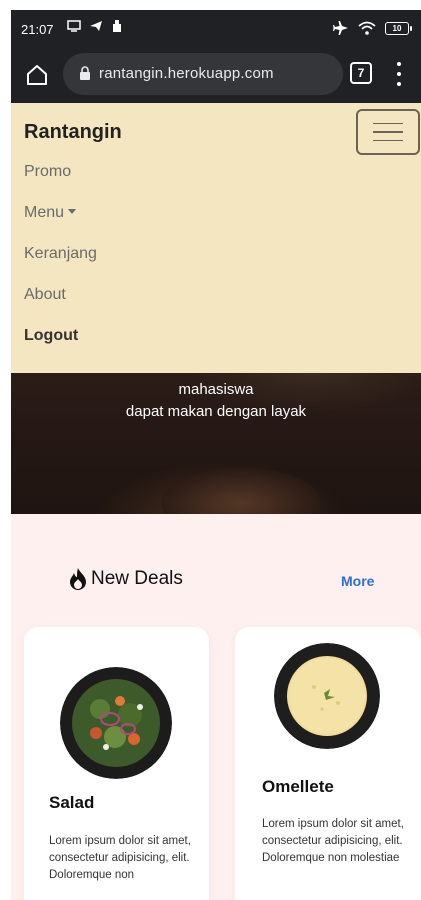  What do you see at coordinates (78, 579) in the screenshot?
I see `fire-icon` at bounding box center [78, 579].